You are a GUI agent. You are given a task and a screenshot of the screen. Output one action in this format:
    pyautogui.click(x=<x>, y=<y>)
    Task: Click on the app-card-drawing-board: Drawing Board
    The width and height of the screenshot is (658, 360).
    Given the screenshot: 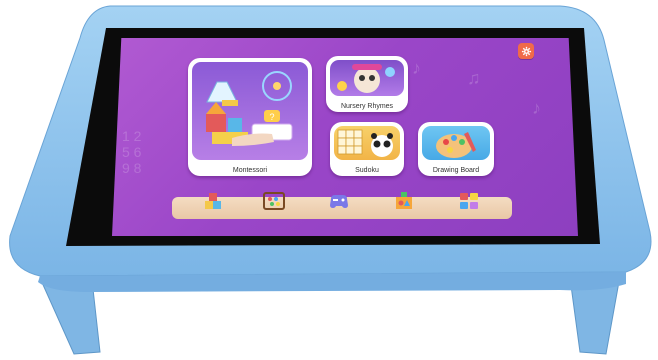 What is the action you would take?
    pyautogui.click(x=456, y=149)
    